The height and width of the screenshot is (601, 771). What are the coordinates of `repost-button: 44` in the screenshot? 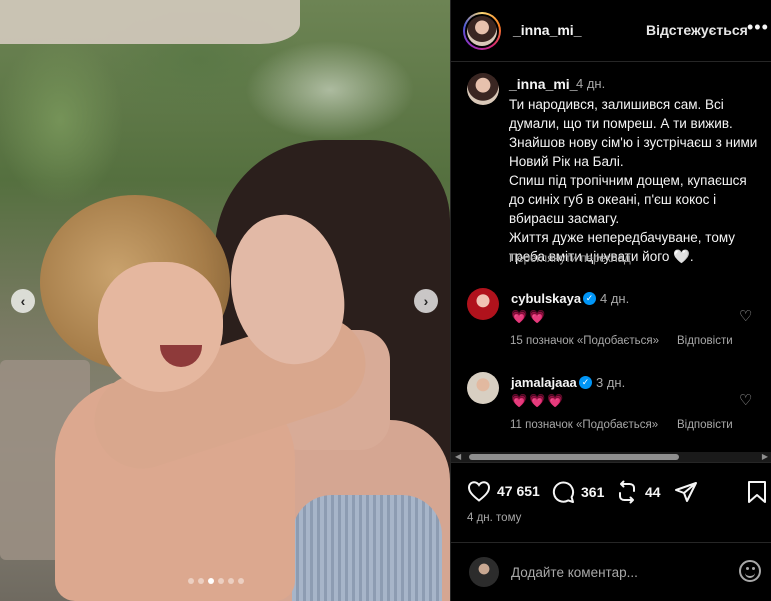 It's located at (638, 492).